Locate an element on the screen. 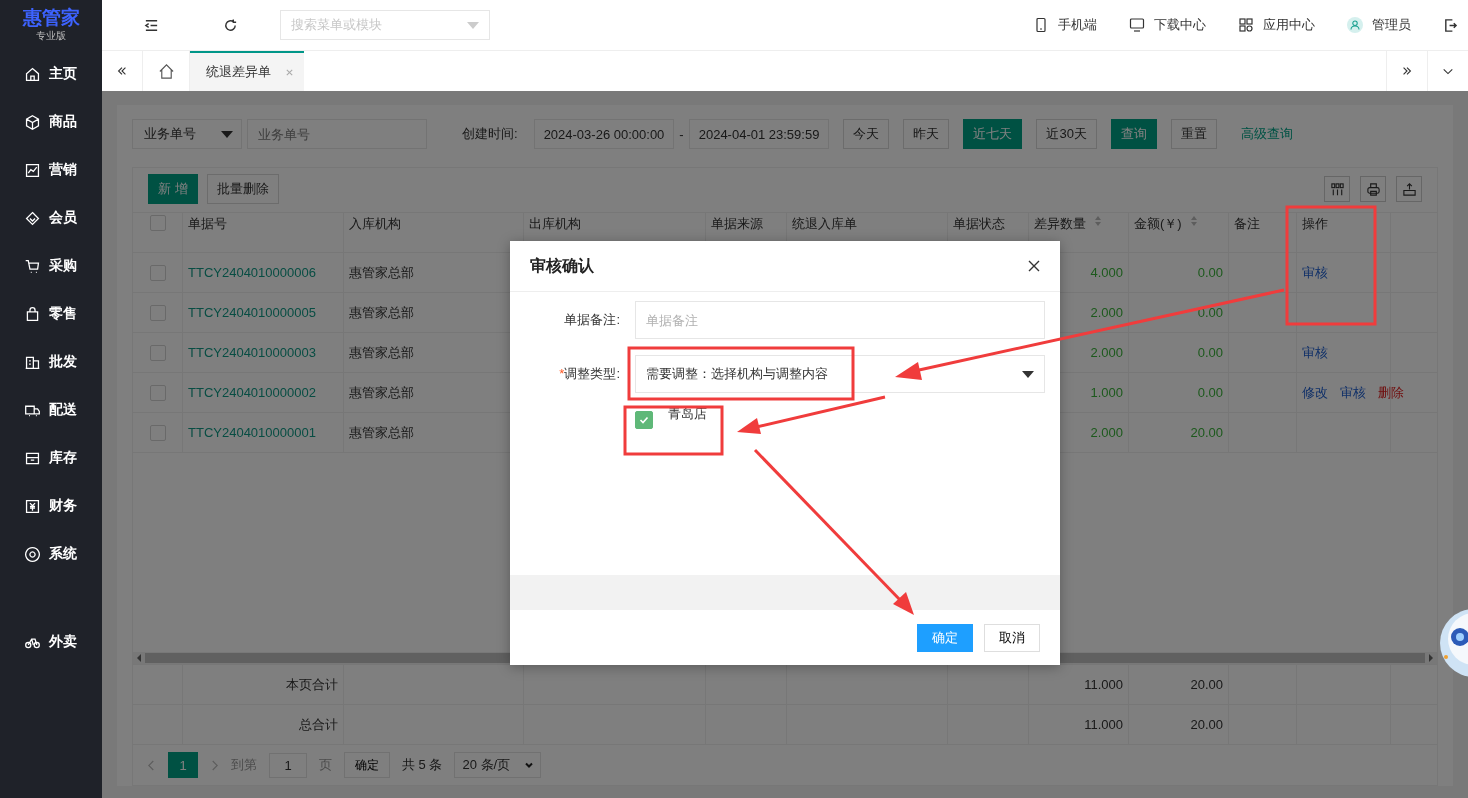  monitor-icon is located at coordinates (1137, 25).